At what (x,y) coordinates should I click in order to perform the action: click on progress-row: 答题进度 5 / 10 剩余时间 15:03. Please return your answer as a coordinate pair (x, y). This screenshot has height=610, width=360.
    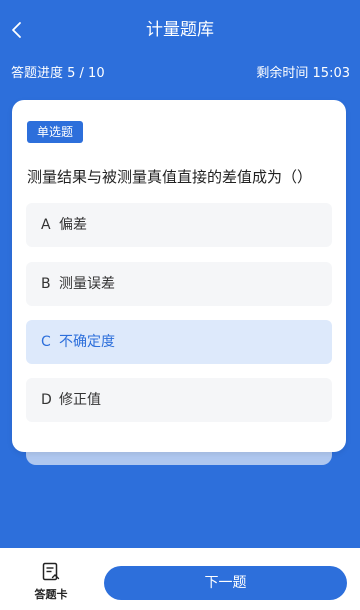
    Looking at the image, I should click on (180, 74).